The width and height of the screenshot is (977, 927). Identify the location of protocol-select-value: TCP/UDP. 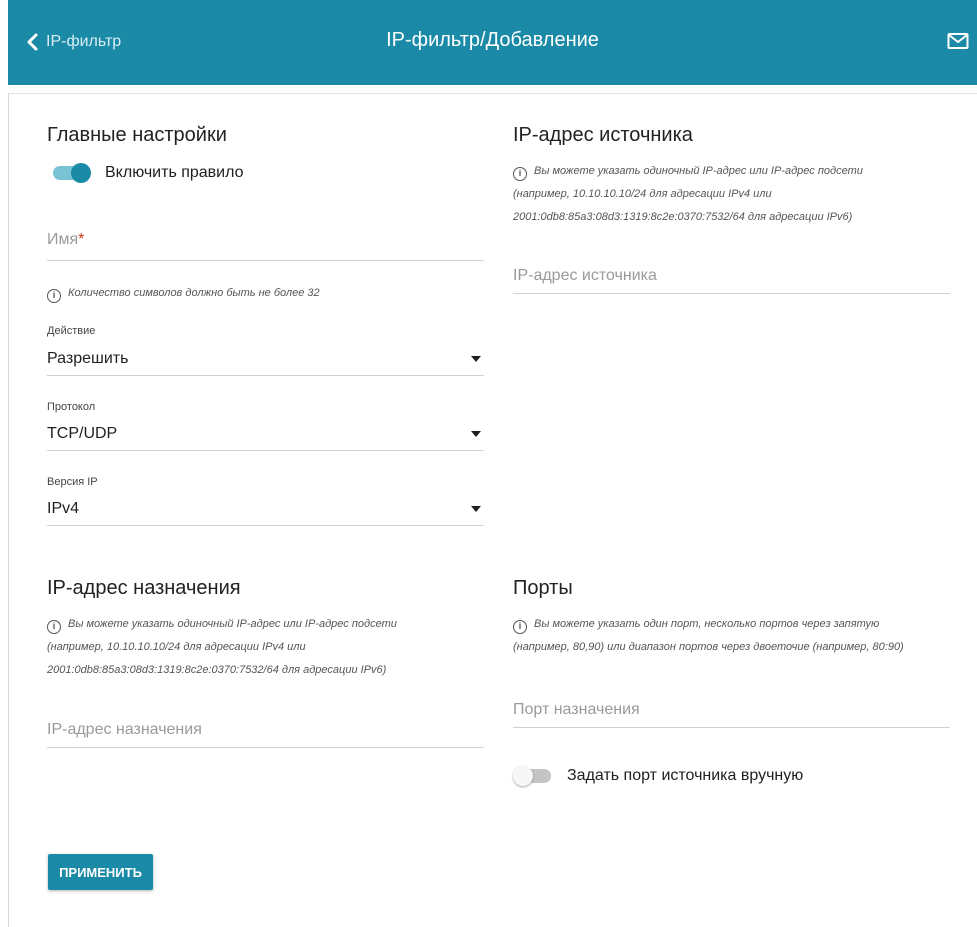
(82, 433).